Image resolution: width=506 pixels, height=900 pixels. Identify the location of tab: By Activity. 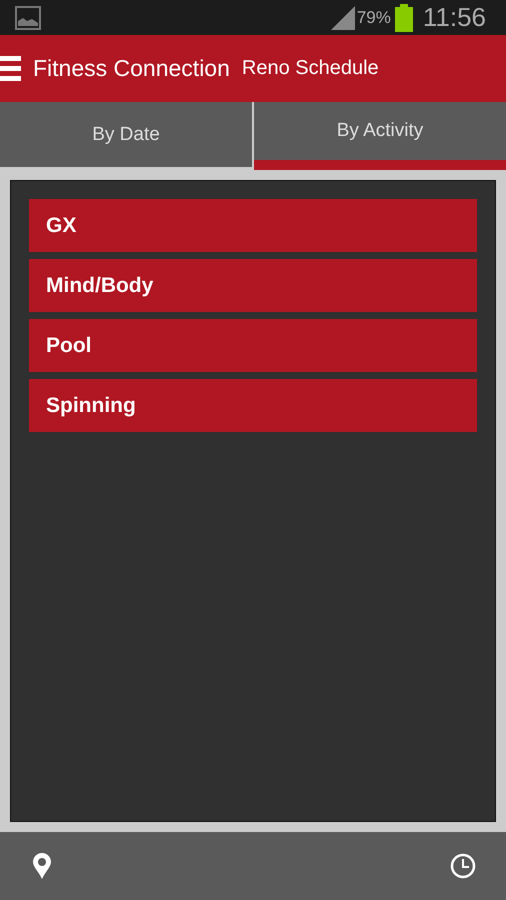
(380, 136).